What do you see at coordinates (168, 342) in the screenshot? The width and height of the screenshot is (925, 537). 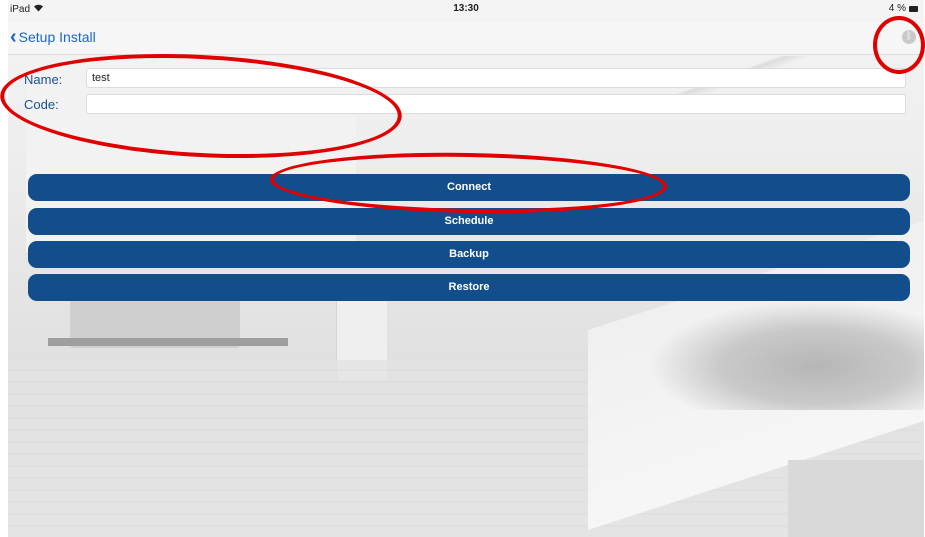 I see `background-table` at bounding box center [168, 342].